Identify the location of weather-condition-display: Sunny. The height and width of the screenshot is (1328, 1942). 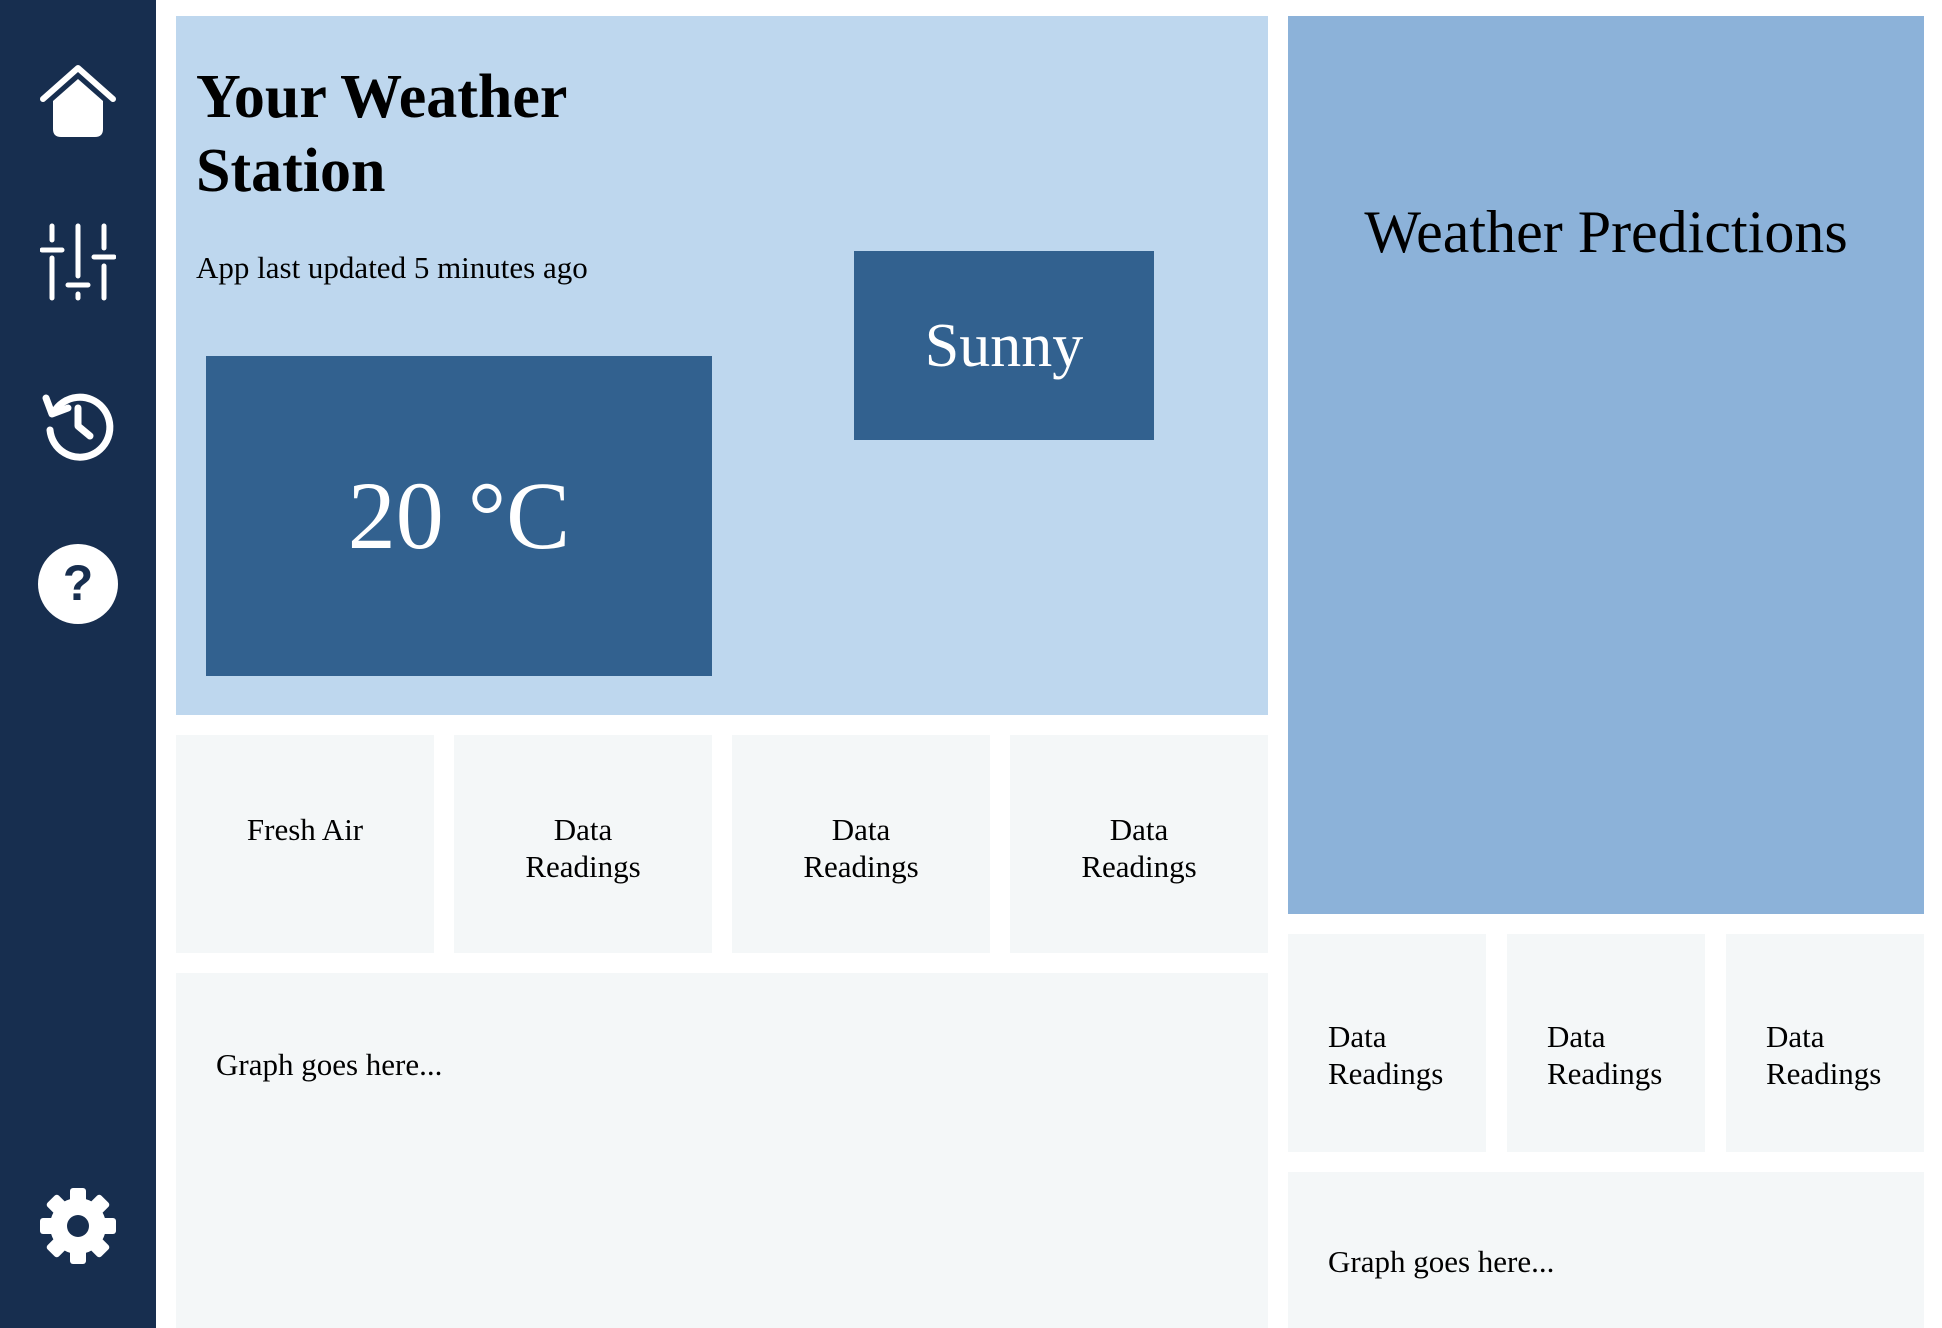
(1004, 345).